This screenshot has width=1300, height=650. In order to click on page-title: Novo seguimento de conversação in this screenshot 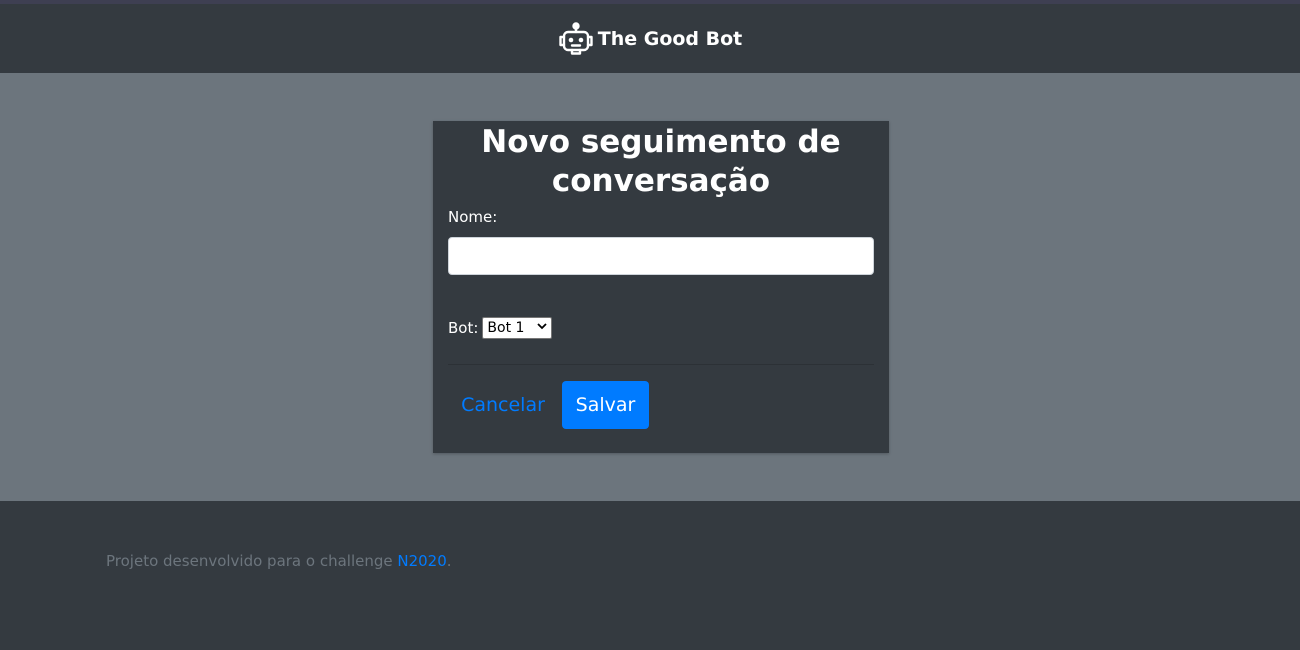, I will do `click(661, 161)`.